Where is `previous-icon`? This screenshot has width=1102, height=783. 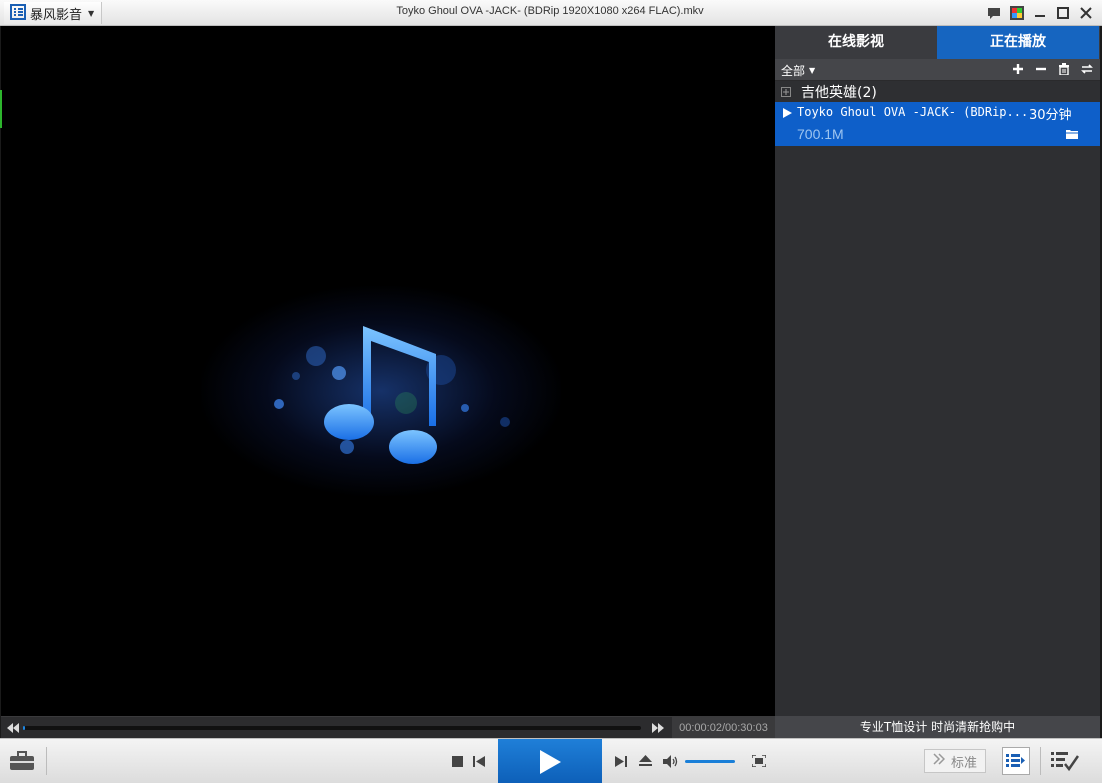
previous-icon is located at coordinates (479, 761).